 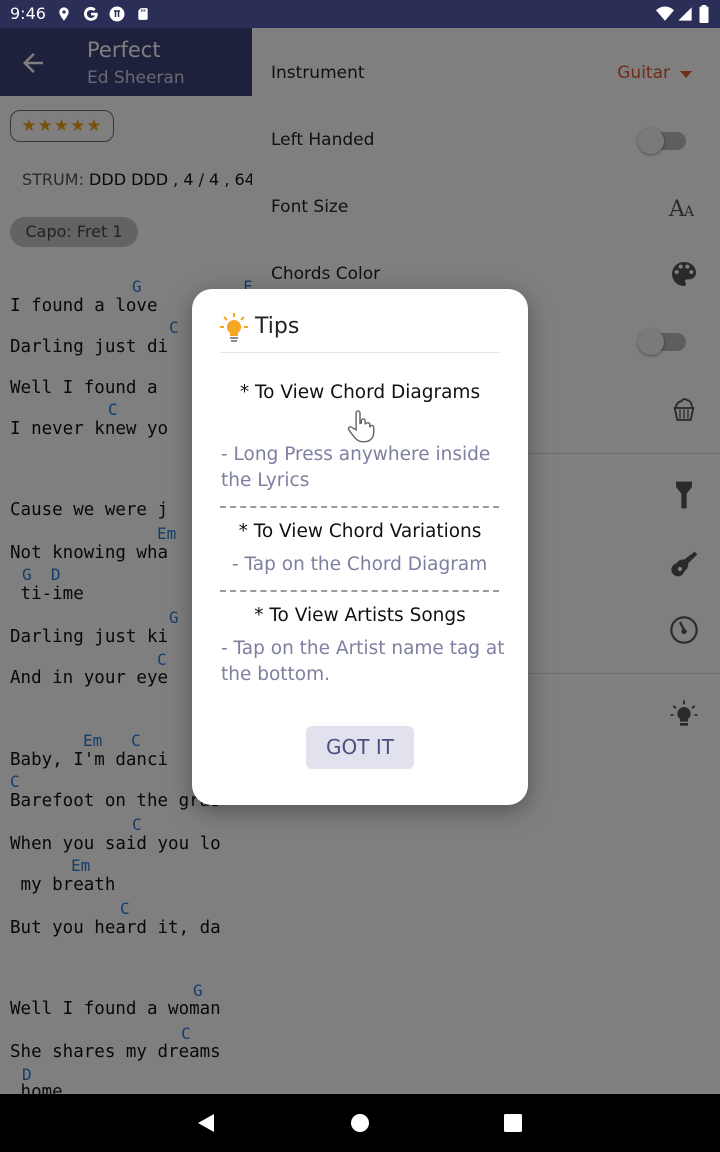 What do you see at coordinates (513, 1123) in the screenshot?
I see `nav-recents-icon` at bounding box center [513, 1123].